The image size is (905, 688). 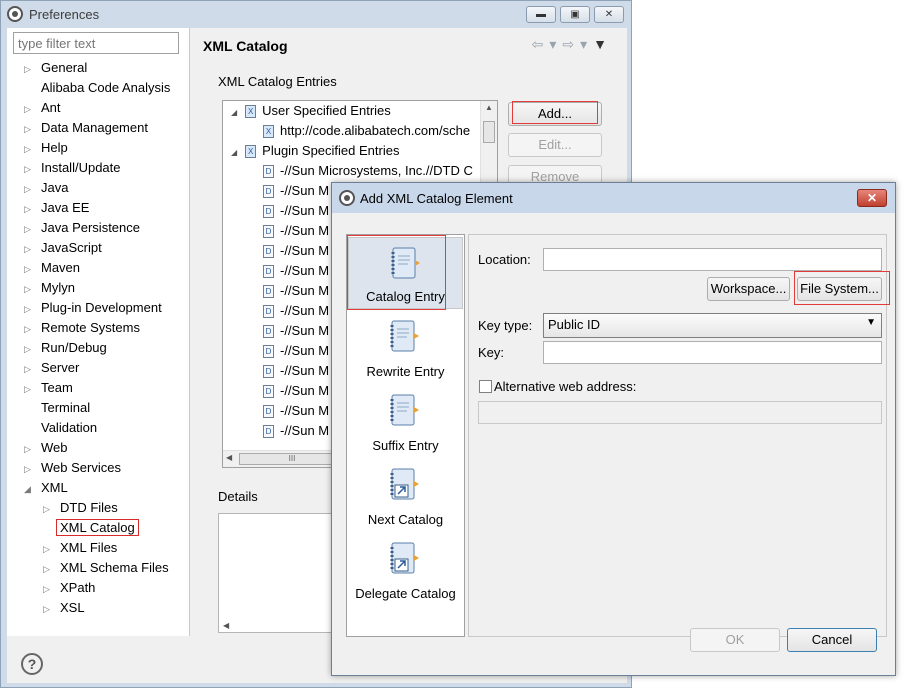 What do you see at coordinates (82, 508) in the screenshot?
I see `tree-item: ▷ DTD Files` at bounding box center [82, 508].